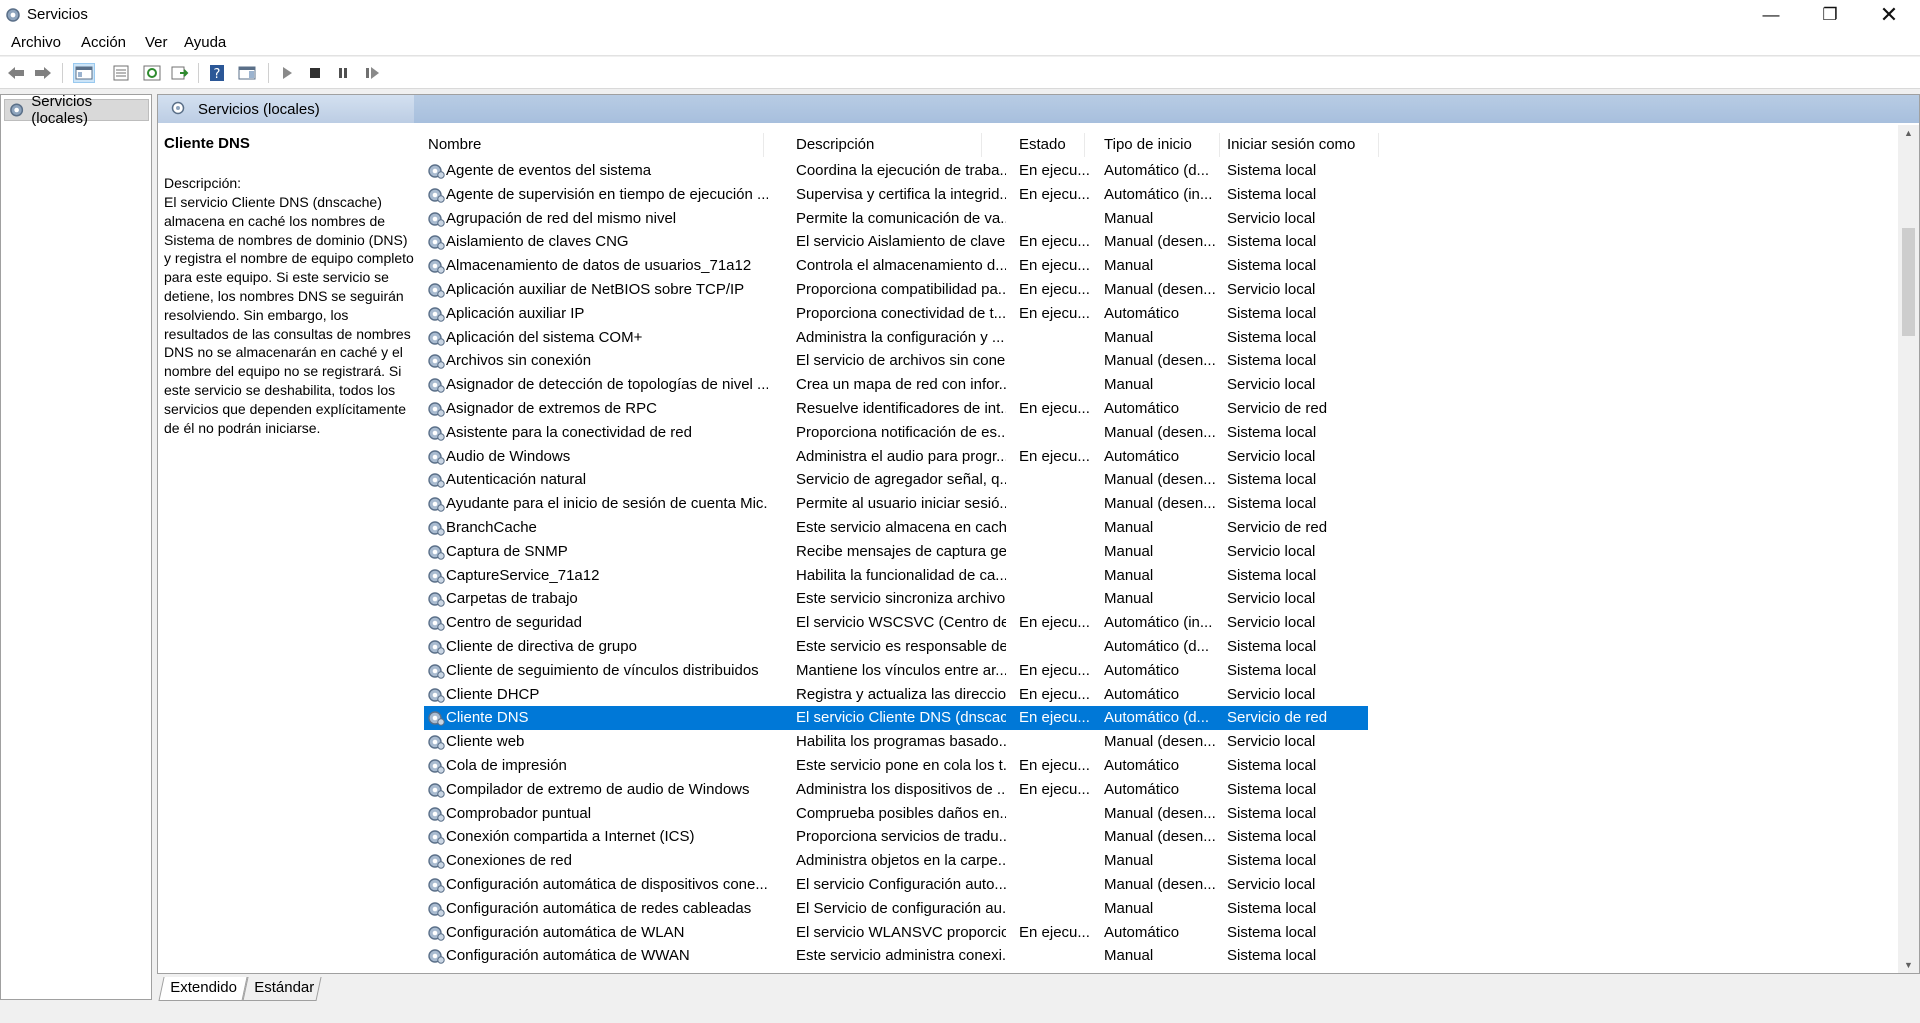  I want to click on service-name: Audio de Windows, so click(508, 456).